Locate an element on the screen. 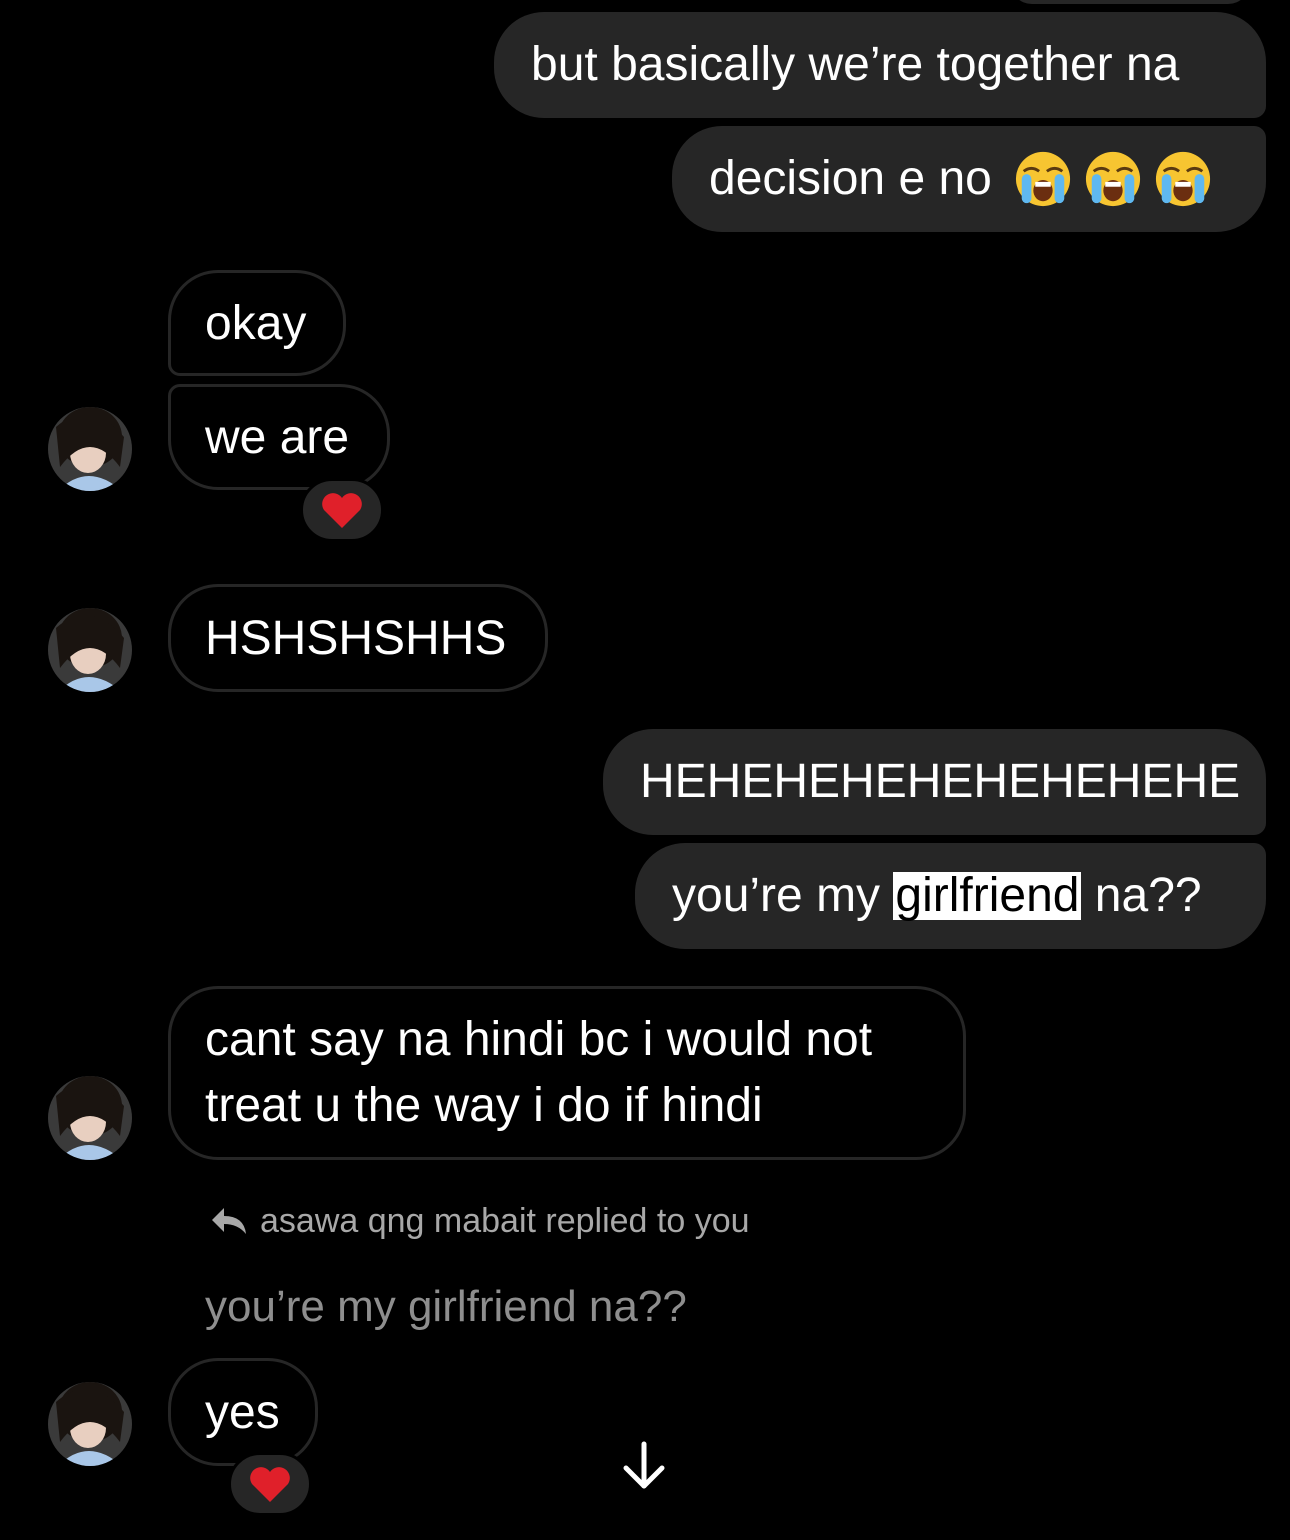 This screenshot has height=1540, width=1290. reply-label-text: asawa qng mabait replied to you is located at coordinates (505, 1220).